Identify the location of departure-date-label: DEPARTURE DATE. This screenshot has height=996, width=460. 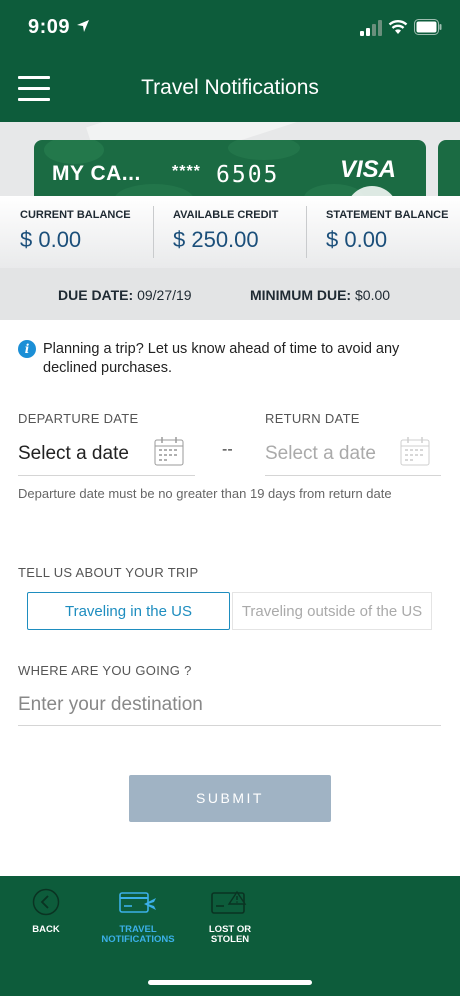
(78, 418).